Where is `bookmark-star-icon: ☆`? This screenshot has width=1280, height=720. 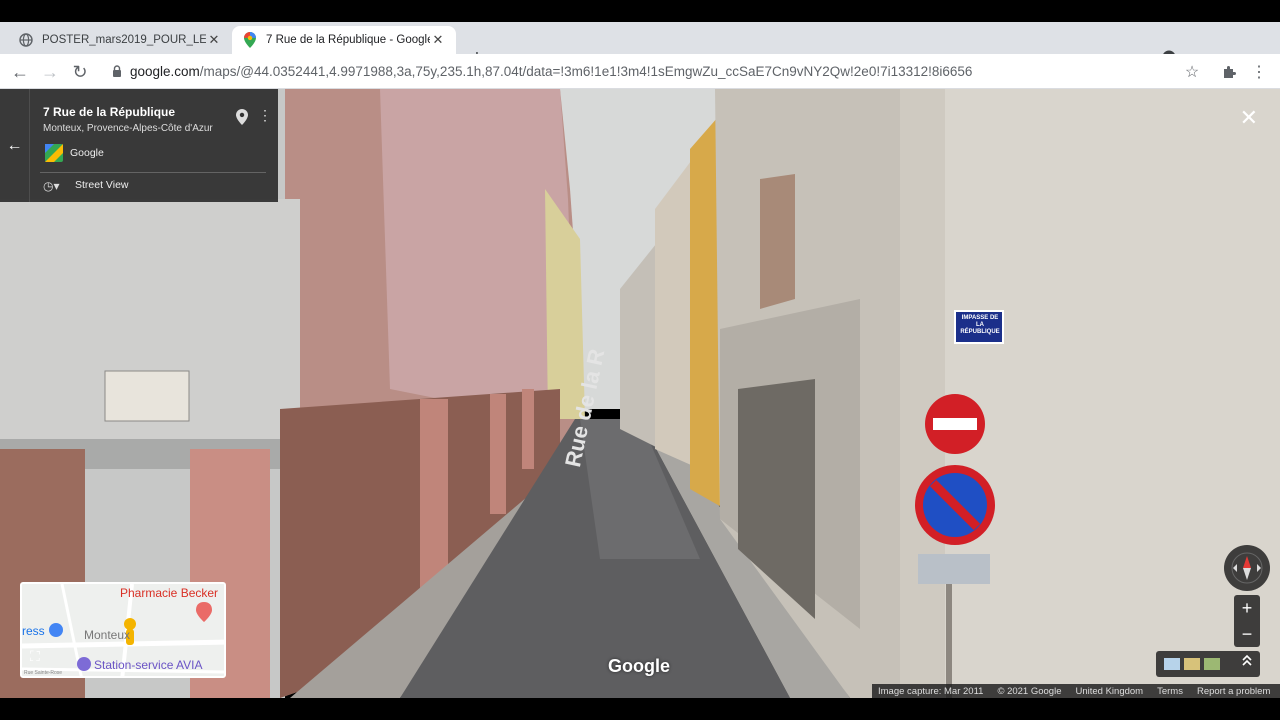 bookmark-star-icon: ☆ is located at coordinates (1192, 72).